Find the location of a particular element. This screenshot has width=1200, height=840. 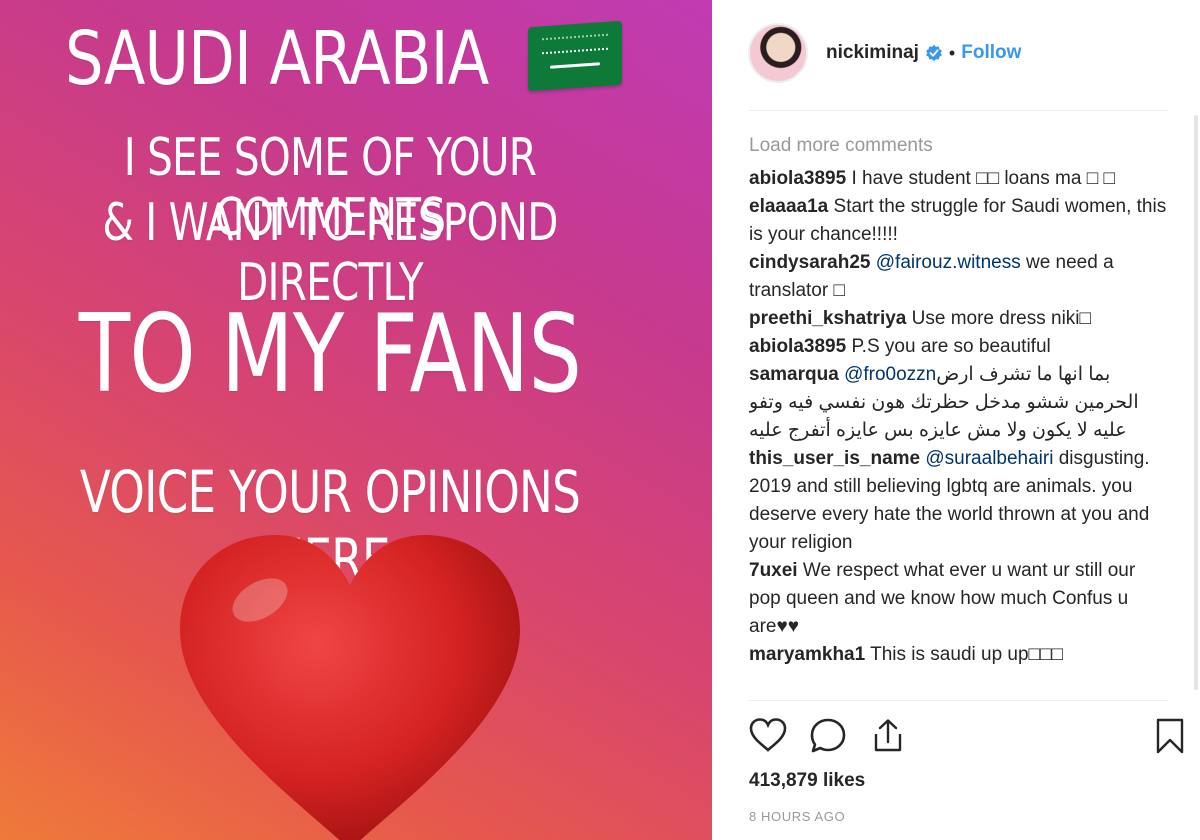

image-text-line-1: SAUDI ARABIA is located at coordinates (276, 59).